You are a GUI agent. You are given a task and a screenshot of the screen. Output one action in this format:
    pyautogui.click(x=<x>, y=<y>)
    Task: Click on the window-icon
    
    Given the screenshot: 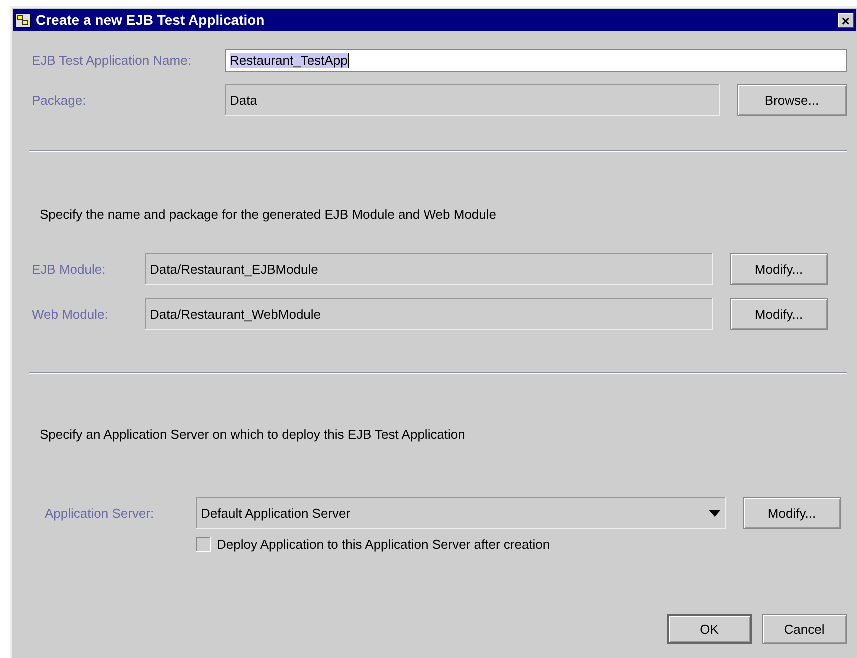 What is the action you would take?
    pyautogui.click(x=23, y=20)
    